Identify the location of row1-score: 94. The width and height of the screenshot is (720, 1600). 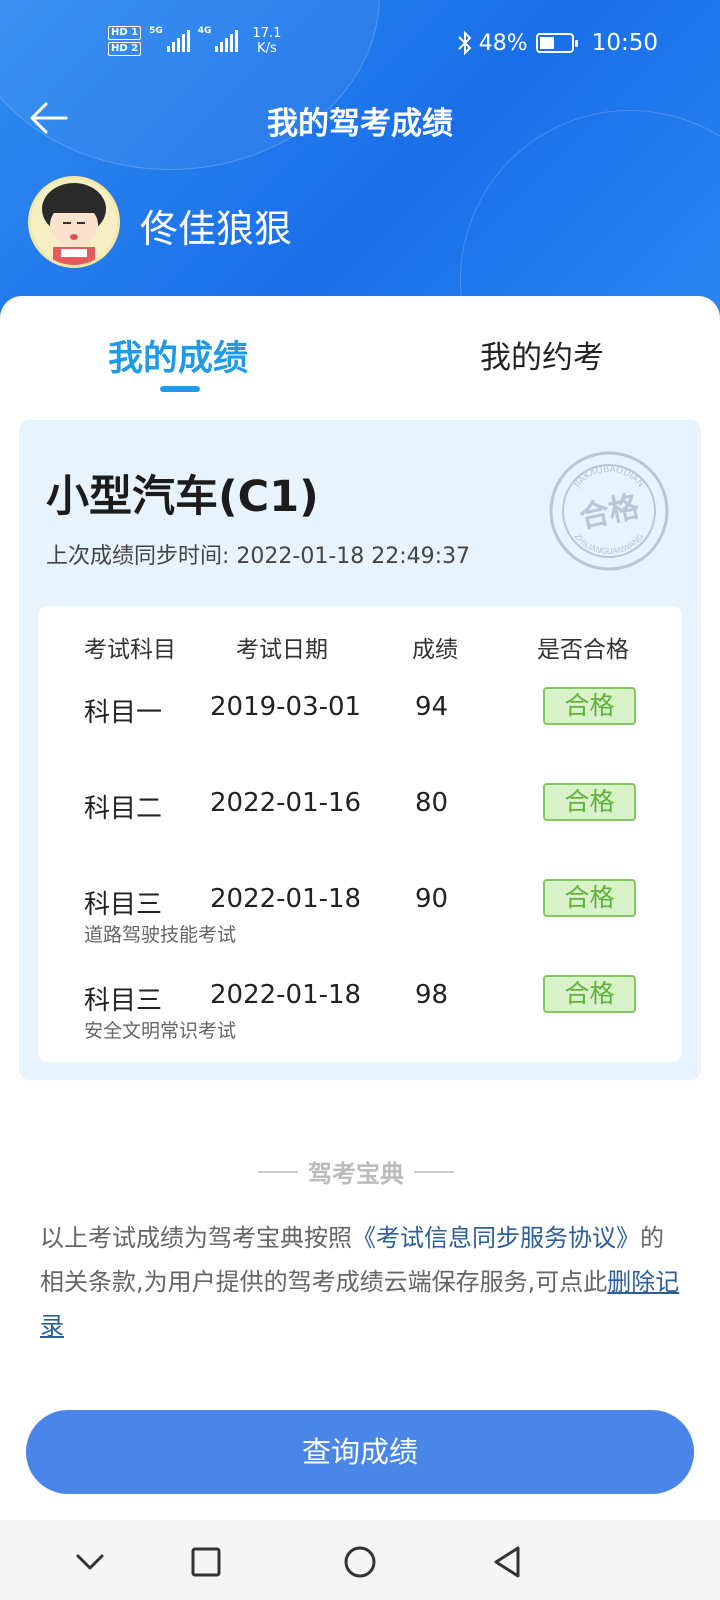
(432, 707).